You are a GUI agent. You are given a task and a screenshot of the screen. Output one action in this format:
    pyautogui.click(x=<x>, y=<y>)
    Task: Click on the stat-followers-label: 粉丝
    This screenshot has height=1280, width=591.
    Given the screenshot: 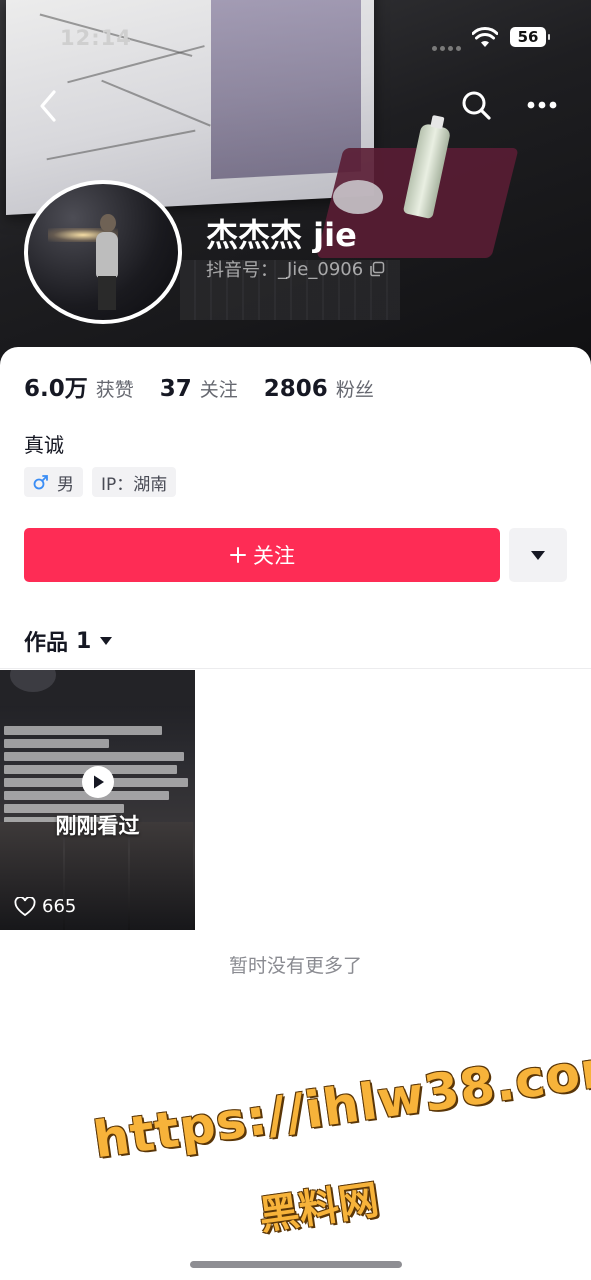 What is the action you would take?
    pyautogui.click(x=354, y=390)
    